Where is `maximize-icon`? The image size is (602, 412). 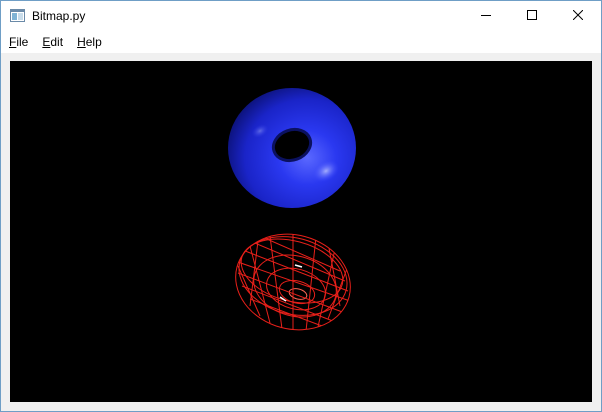 maximize-icon is located at coordinates (532, 16).